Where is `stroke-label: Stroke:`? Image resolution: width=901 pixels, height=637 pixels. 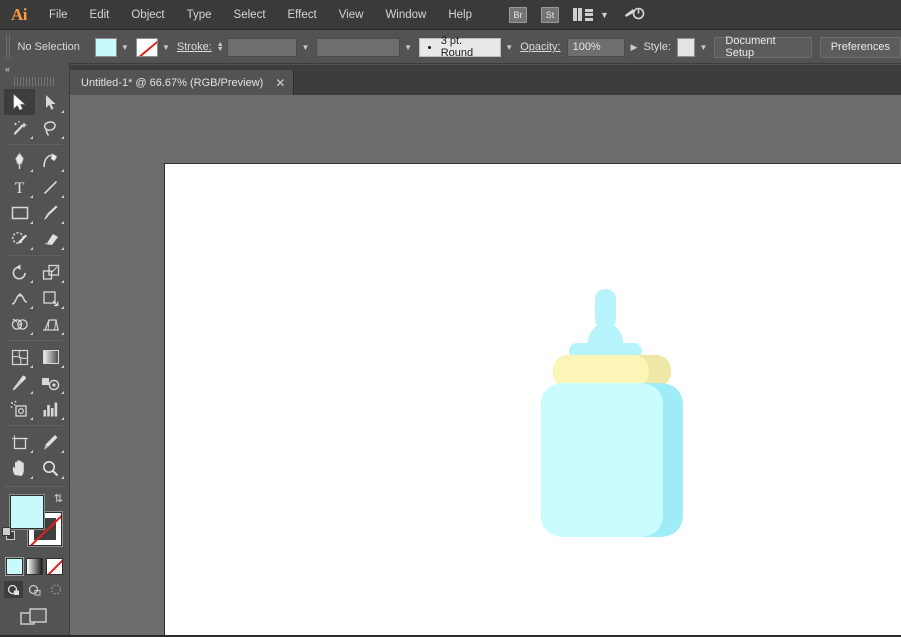 stroke-label: Stroke: is located at coordinates (194, 47).